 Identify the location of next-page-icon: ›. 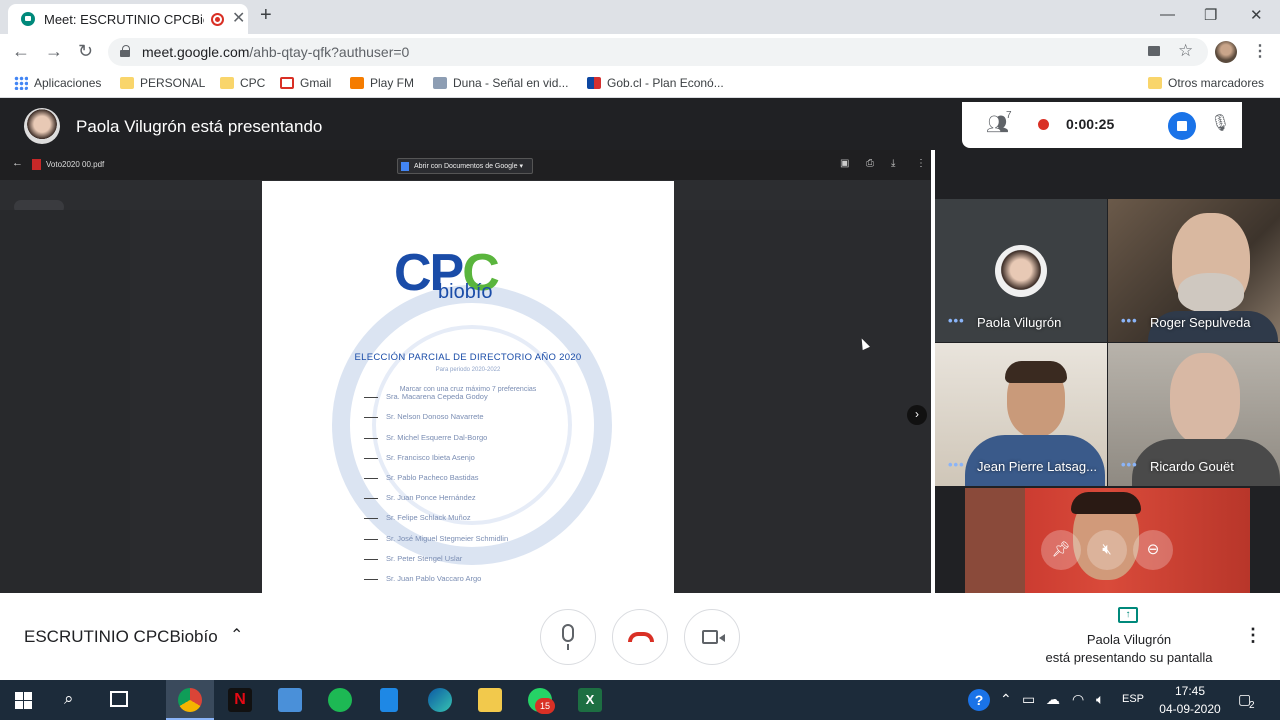
(917, 415).